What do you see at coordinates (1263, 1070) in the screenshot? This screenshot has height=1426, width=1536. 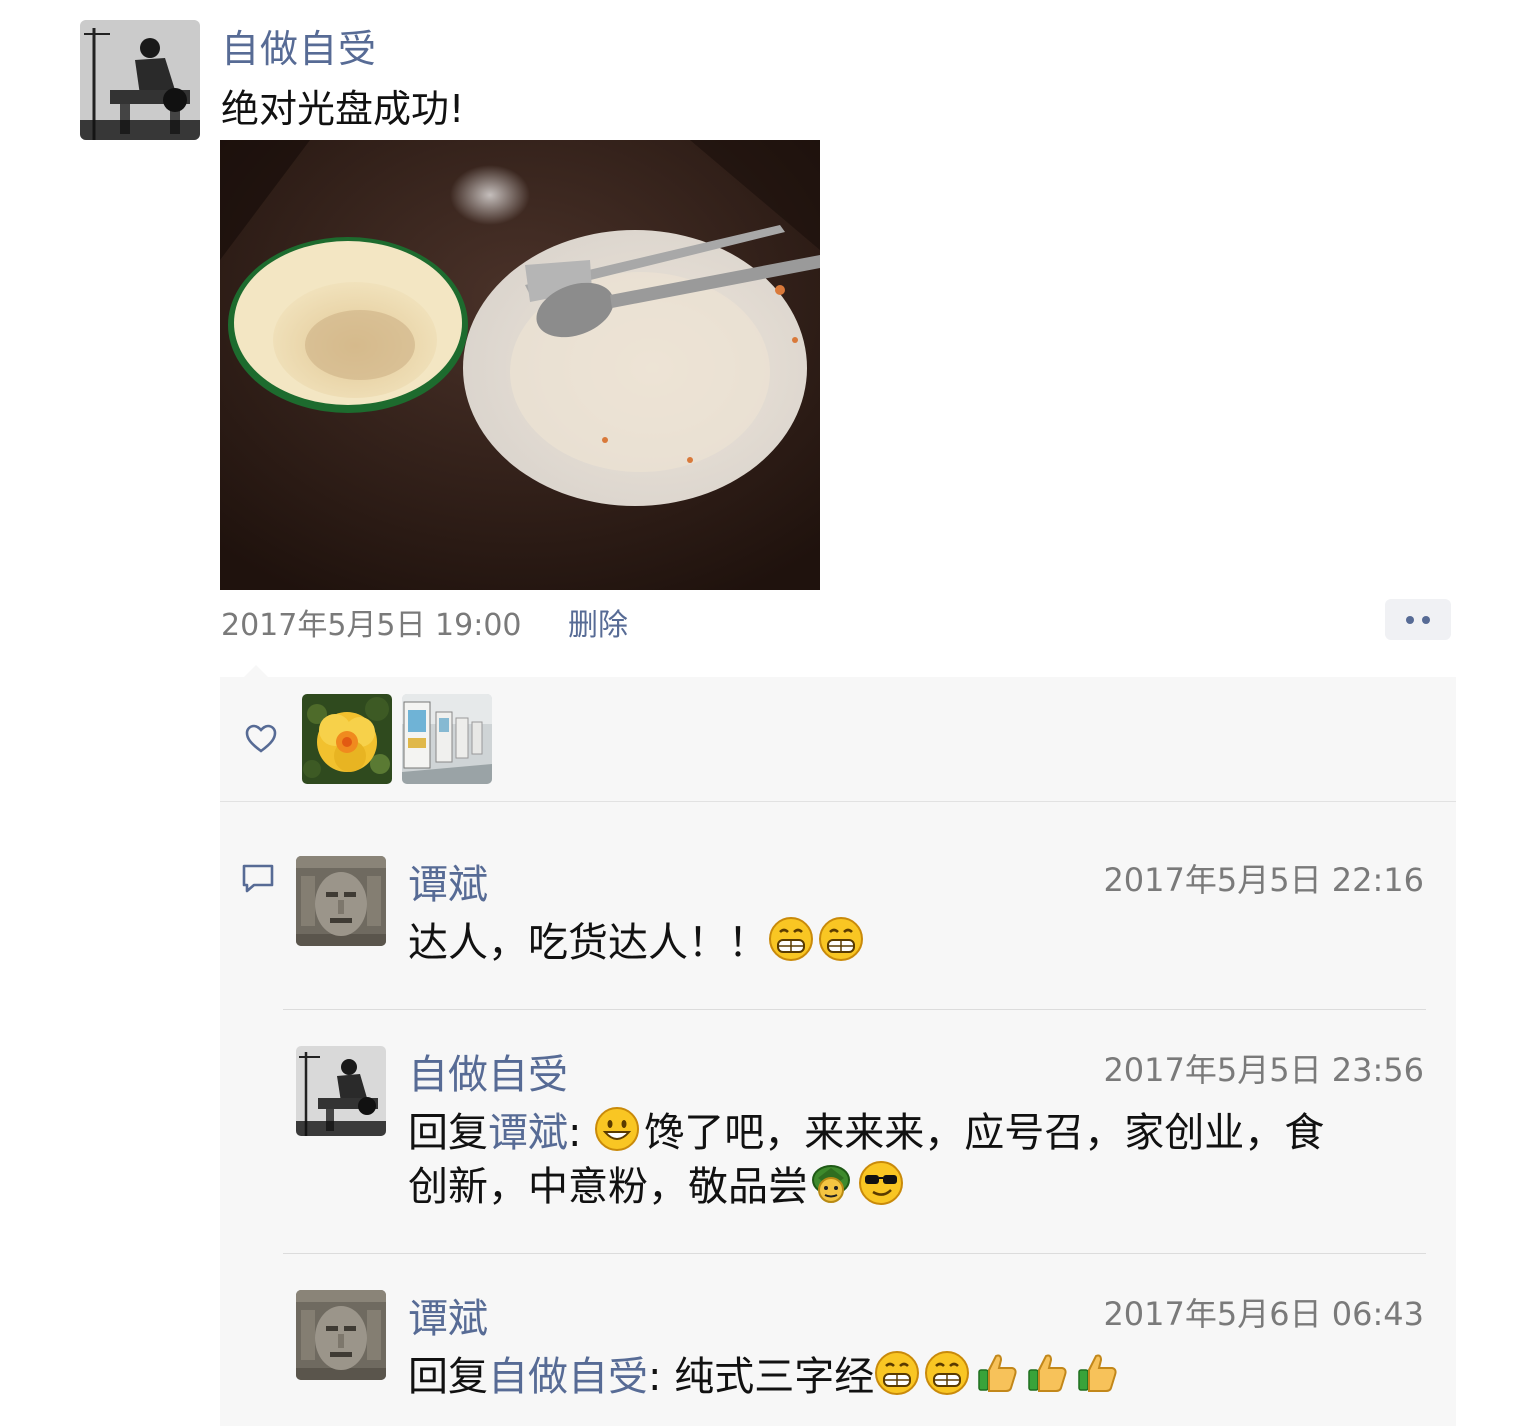 I see `comment-timestamp: 2017年5月5日 23:56` at bounding box center [1263, 1070].